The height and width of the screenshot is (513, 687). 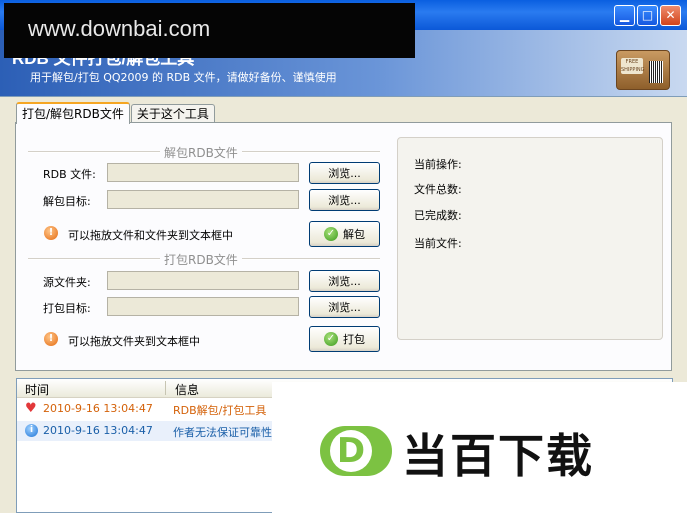 I want to click on pack-hint: 可以拖放文件夹到文本框中, so click(x=134, y=341).